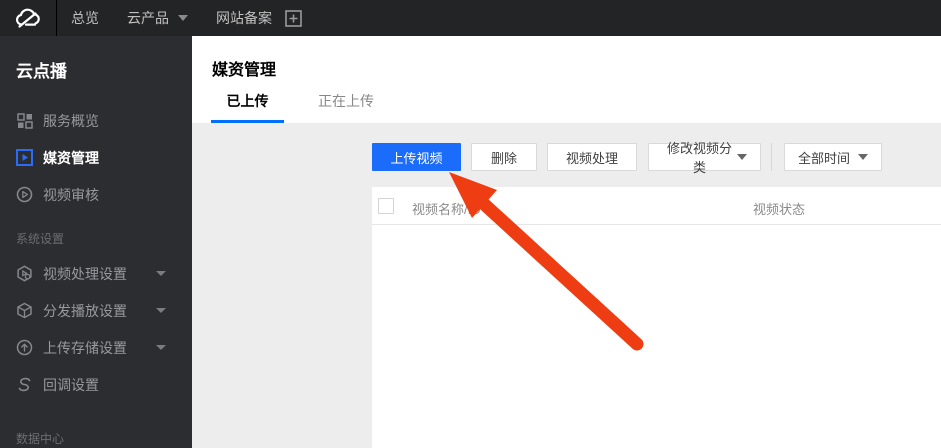  I want to click on topnav-overview: 总览, so click(85, 18).